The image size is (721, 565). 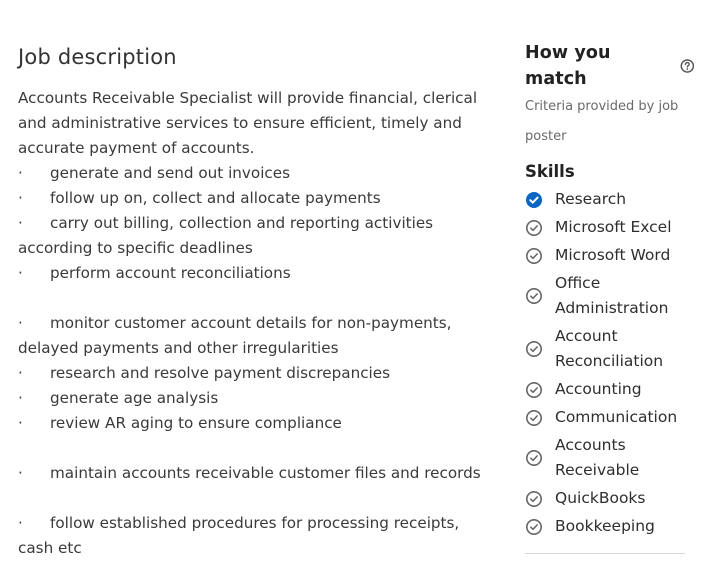 I want to click on skill-item: Bookkeeping, so click(x=610, y=526).